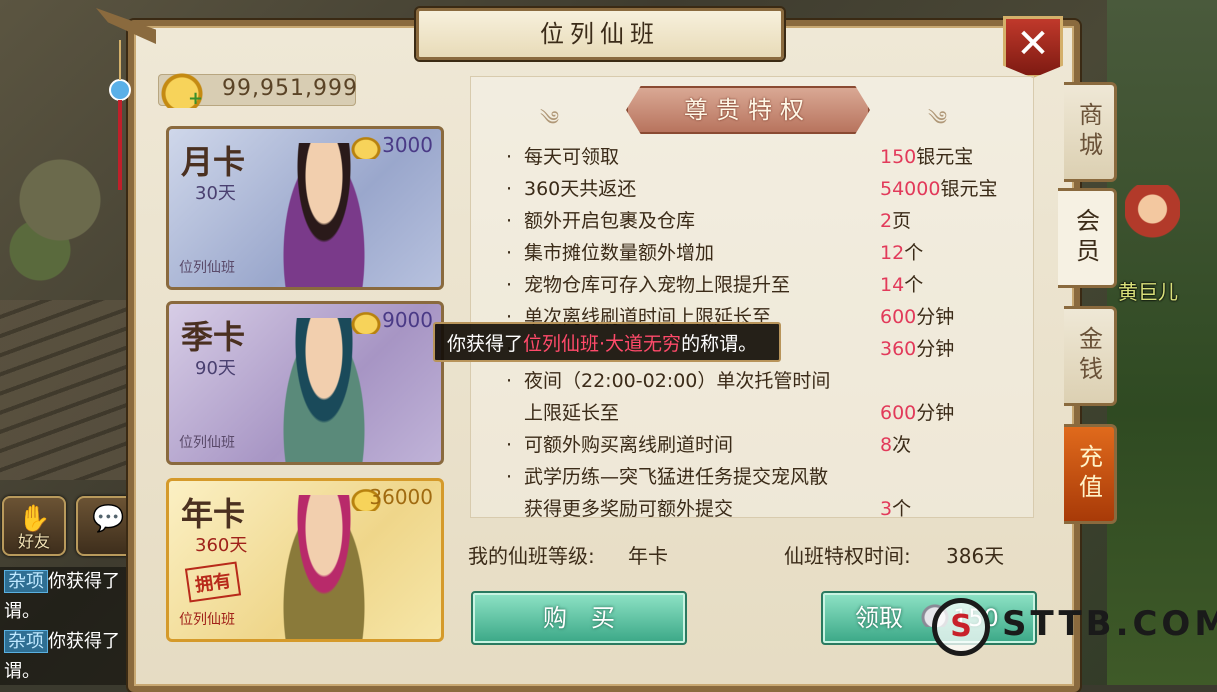 Image resolution: width=1217 pixels, height=692 pixels. Describe the element at coordinates (766, 509) in the screenshot. I see `privilege-row: 获得更多奖励可额外提交 3个` at that location.